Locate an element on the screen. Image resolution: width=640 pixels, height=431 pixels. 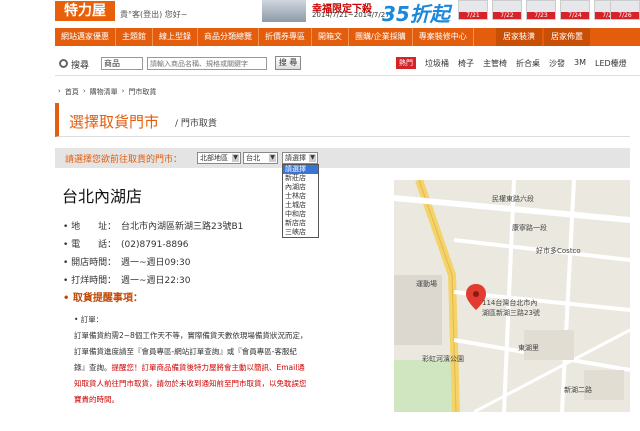
region-select: 北部地區 ▼ is located at coordinates (219, 158).